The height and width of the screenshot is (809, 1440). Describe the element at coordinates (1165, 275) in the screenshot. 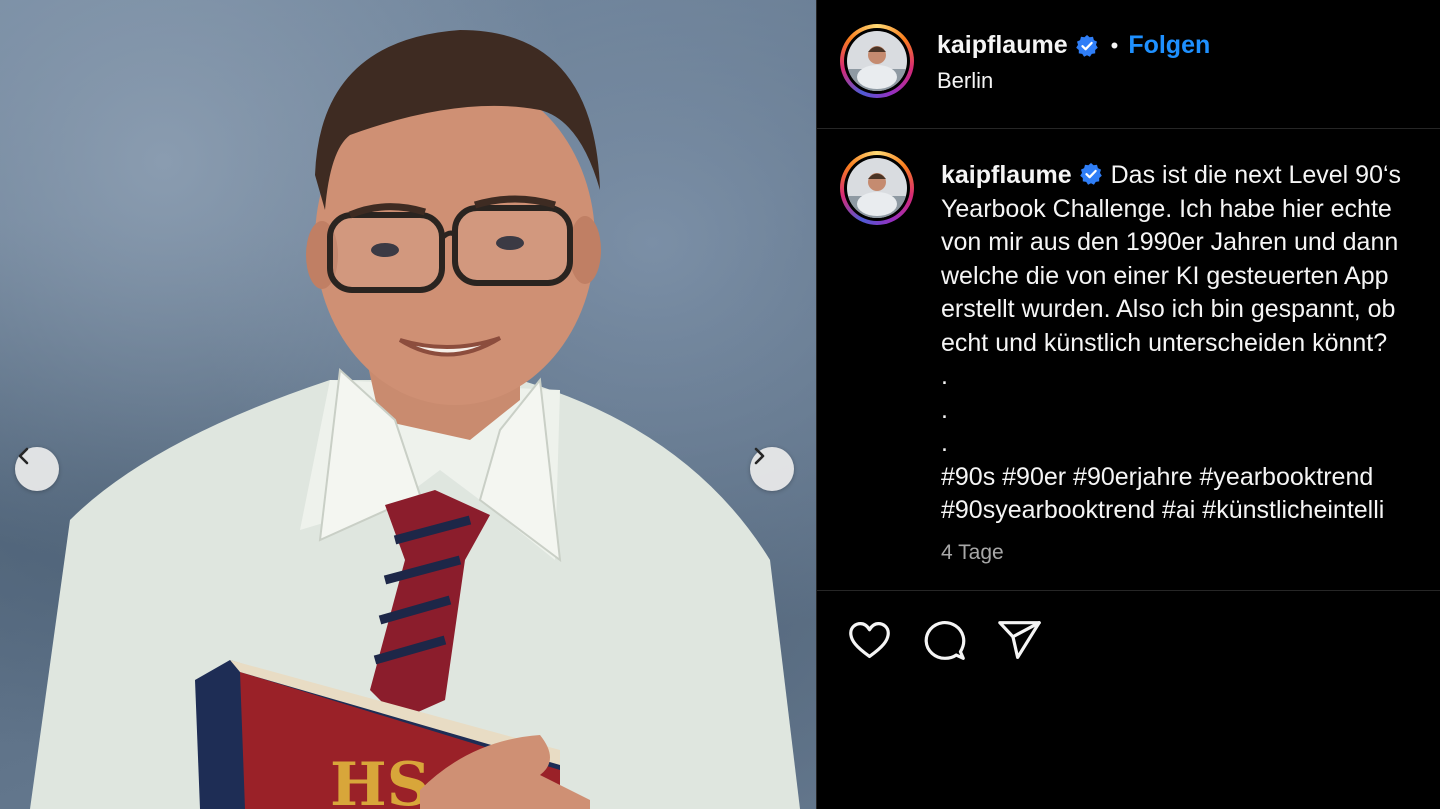

I see `caption-line: welche die von einer KI gesteuerten App` at that location.